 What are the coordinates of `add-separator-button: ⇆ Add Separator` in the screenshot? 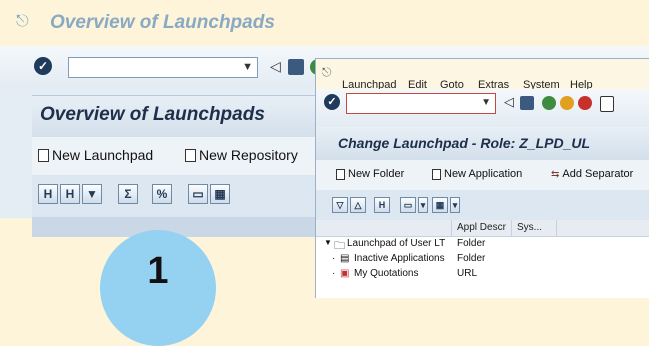 It's located at (592, 174).